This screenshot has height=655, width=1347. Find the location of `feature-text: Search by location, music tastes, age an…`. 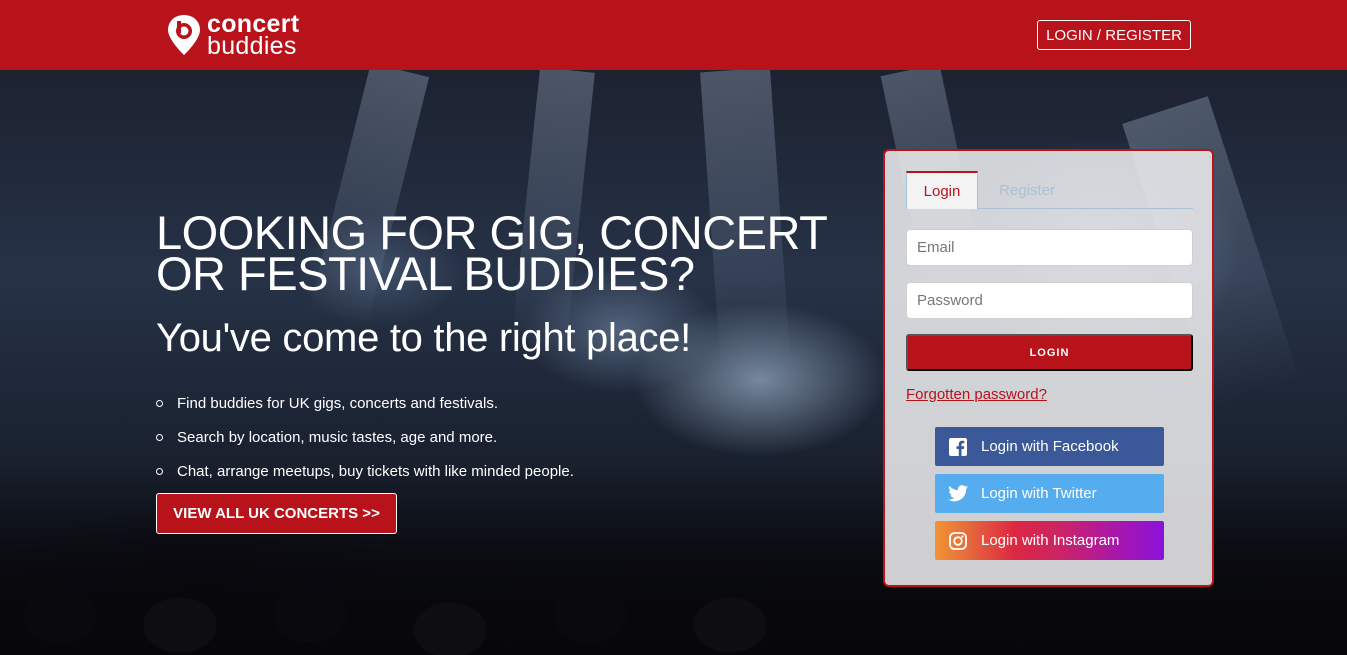

feature-text: Search by location, music tastes, age an… is located at coordinates (337, 437).